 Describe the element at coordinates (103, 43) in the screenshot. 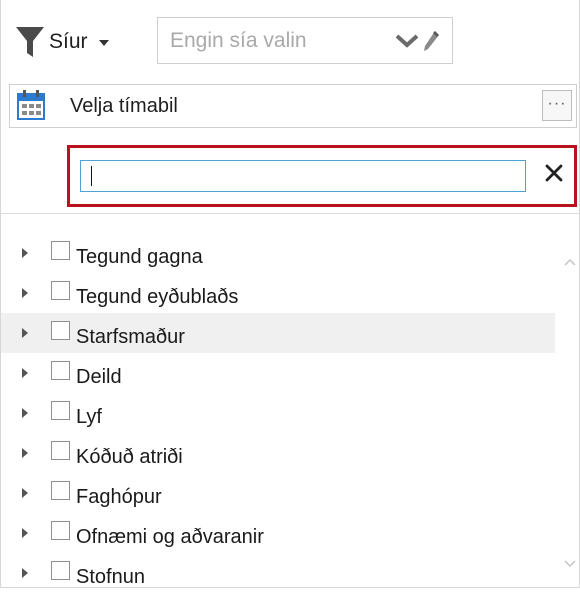

I see `caret-down-icon` at that location.